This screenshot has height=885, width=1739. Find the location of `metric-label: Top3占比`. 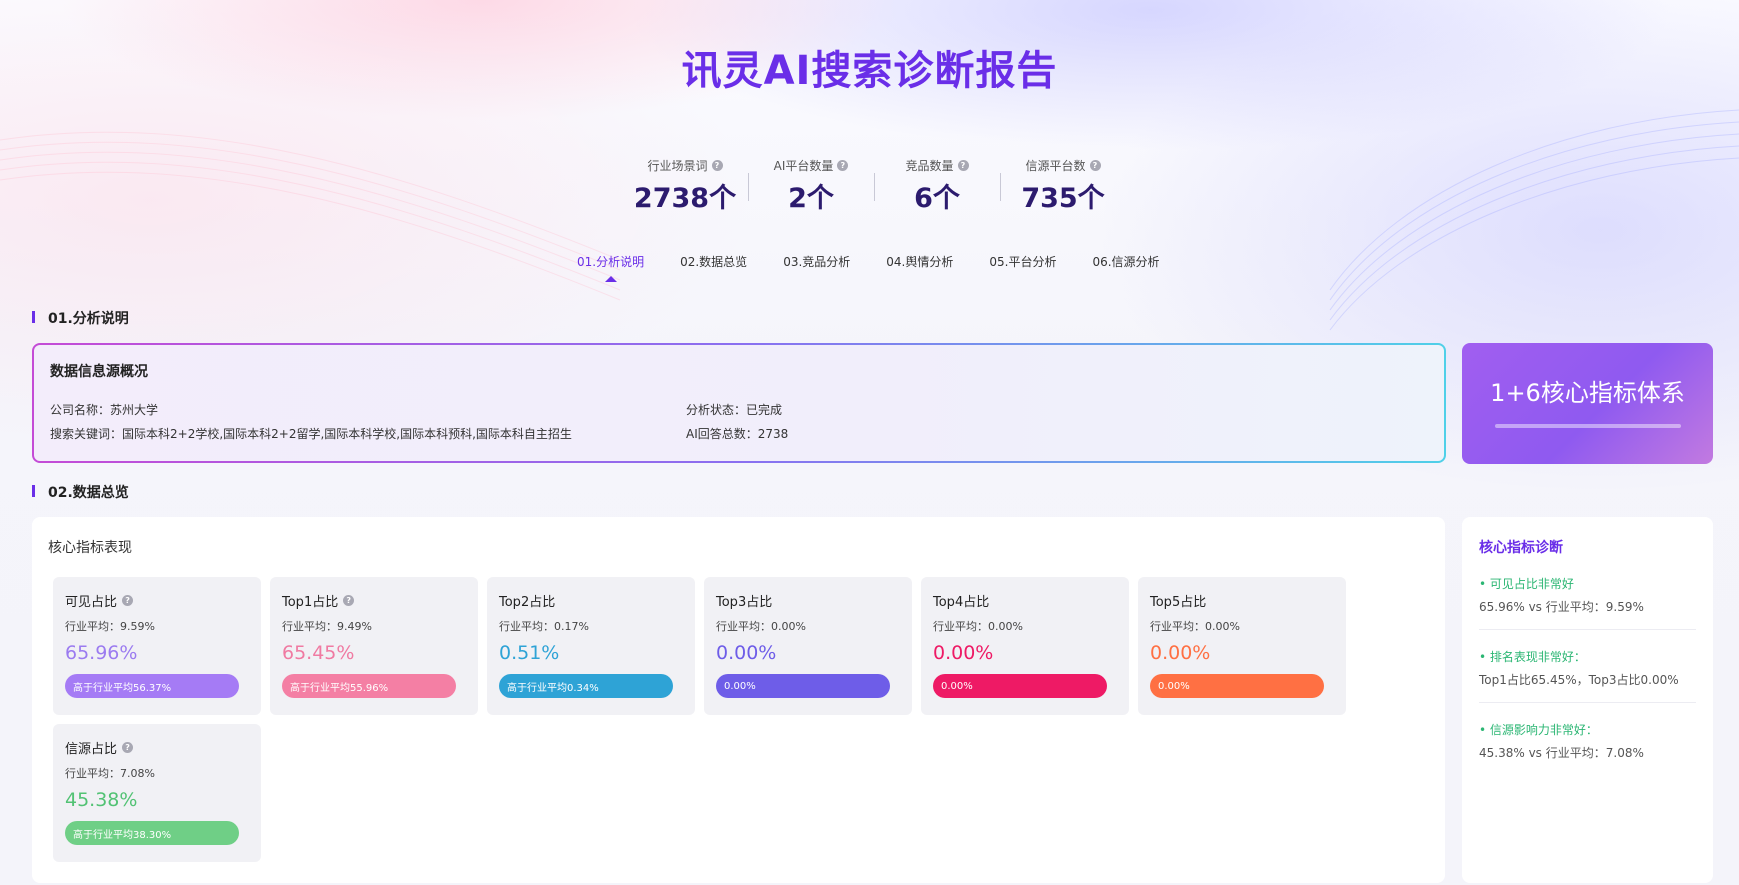

metric-label: Top3占比 is located at coordinates (744, 602).